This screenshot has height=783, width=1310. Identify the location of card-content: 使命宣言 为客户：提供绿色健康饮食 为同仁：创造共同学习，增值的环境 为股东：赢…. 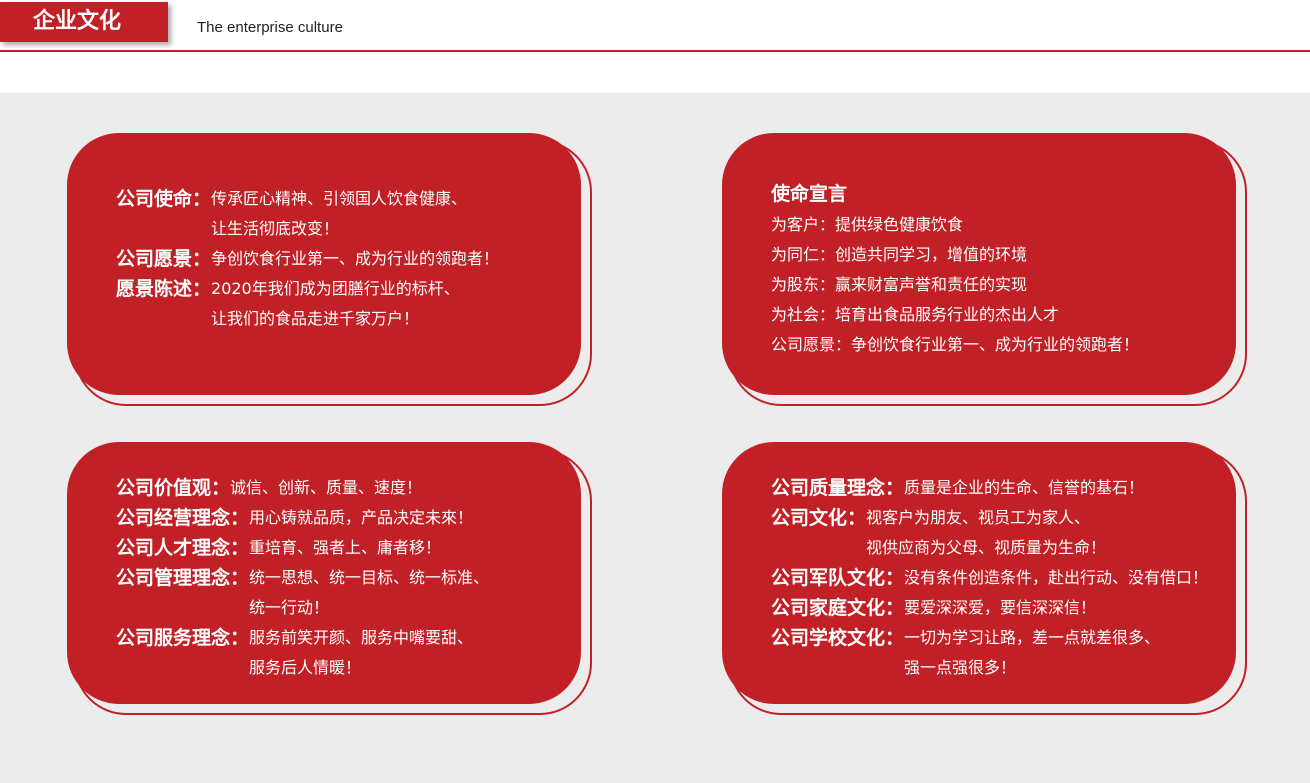
(955, 269).